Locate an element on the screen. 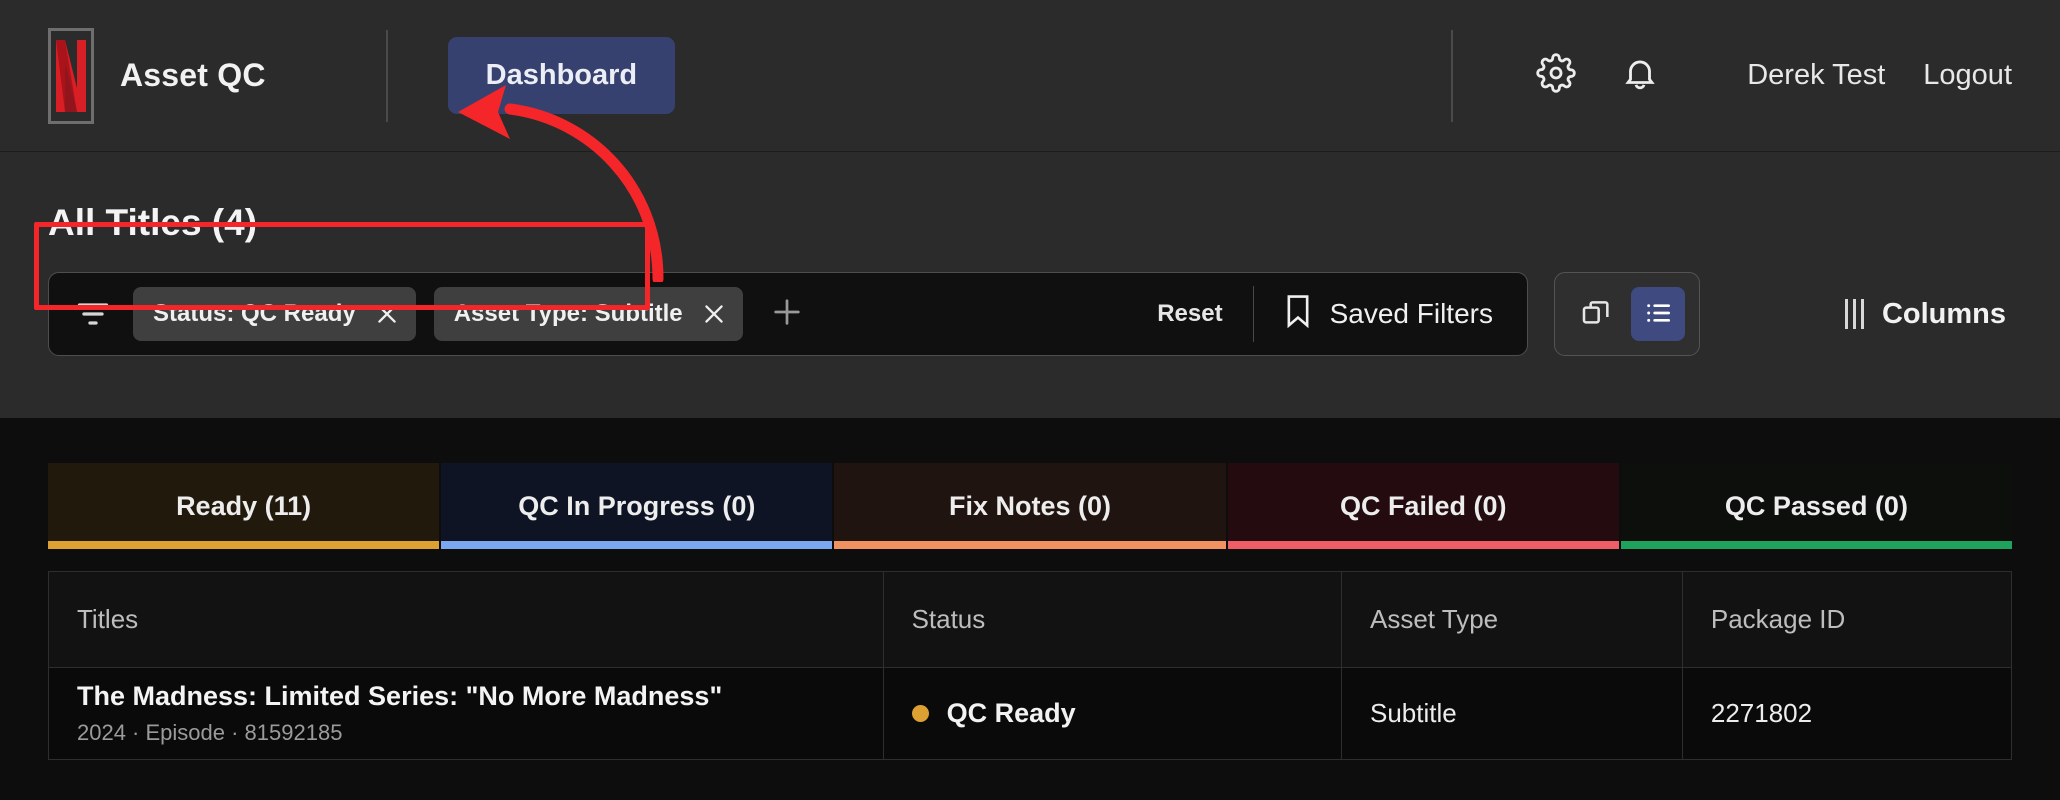 The image size is (2060, 800). page-title: All Titles (4) is located at coordinates (153, 222).